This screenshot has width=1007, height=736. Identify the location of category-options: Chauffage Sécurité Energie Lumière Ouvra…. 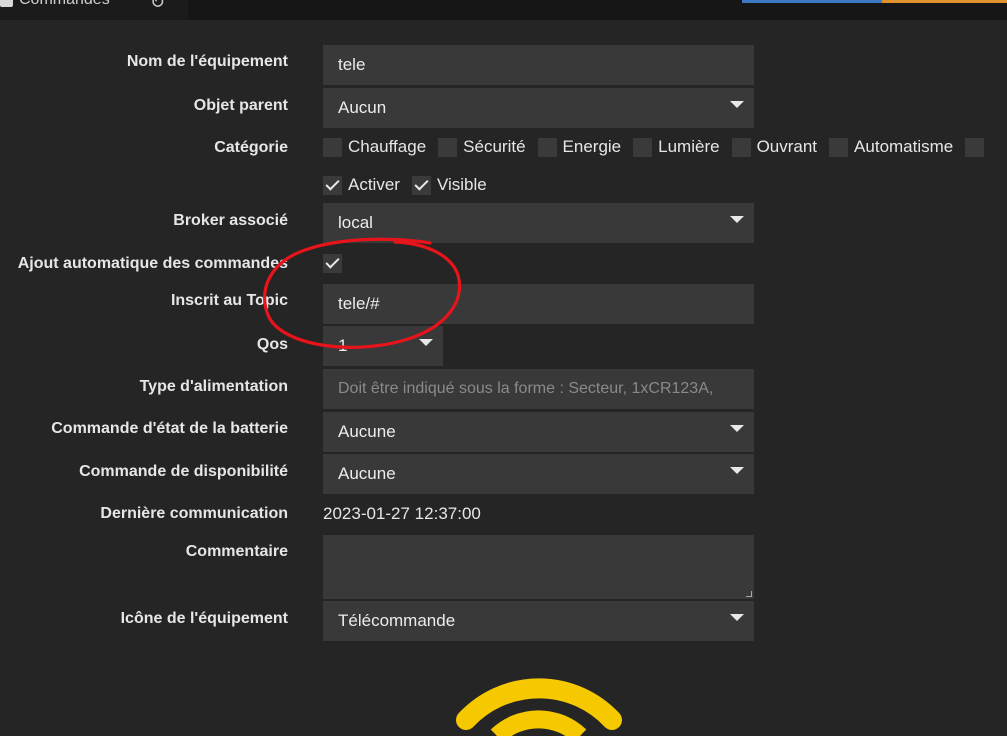
(656, 147).